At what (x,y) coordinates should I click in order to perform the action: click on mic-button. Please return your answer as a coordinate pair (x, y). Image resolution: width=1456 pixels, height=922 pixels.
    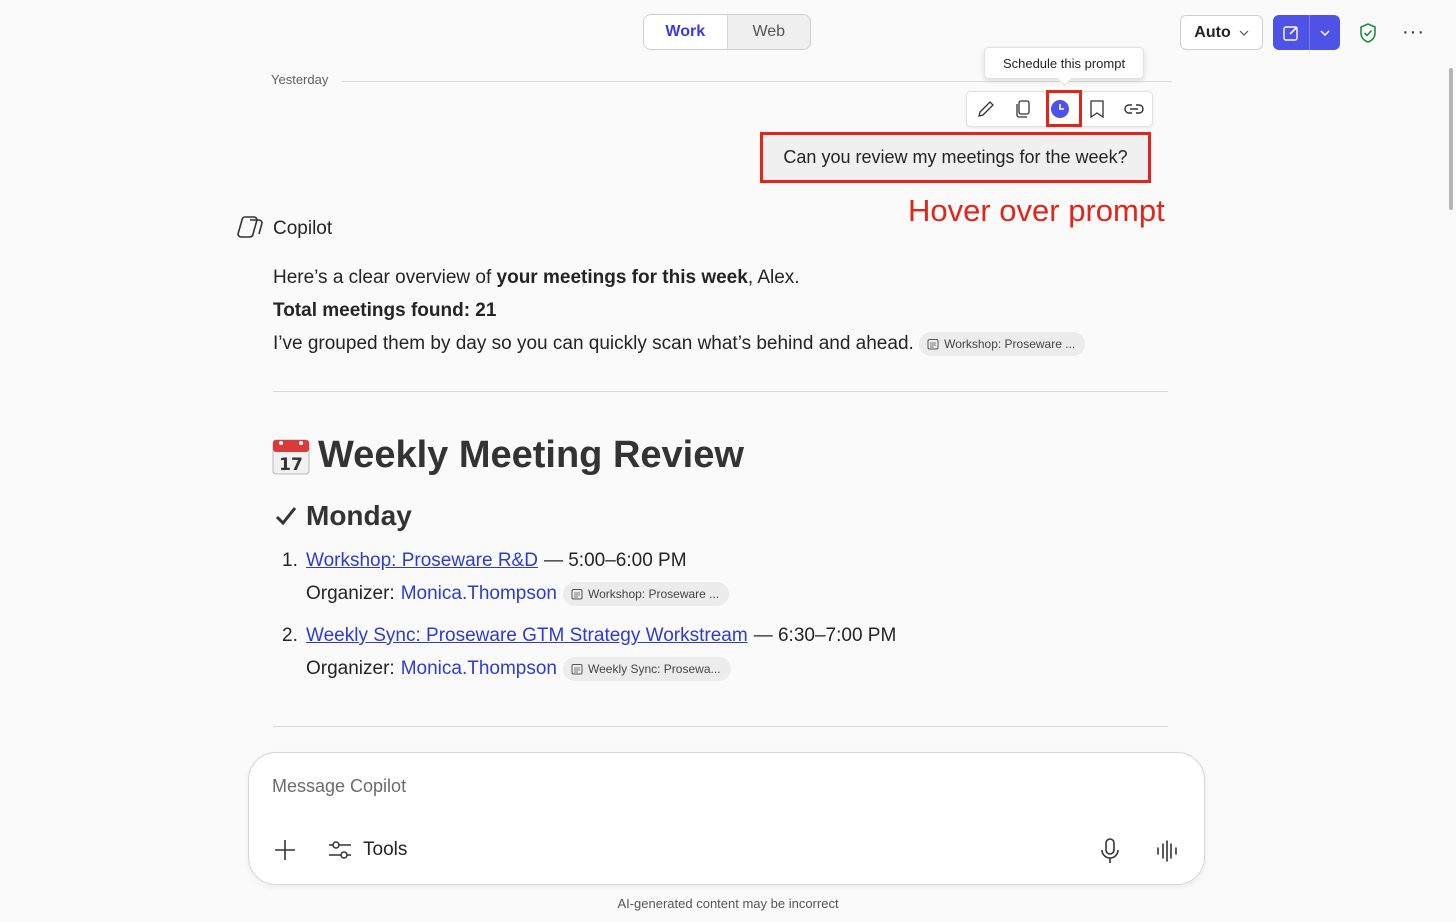
    Looking at the image, I should click on (1110, 853).